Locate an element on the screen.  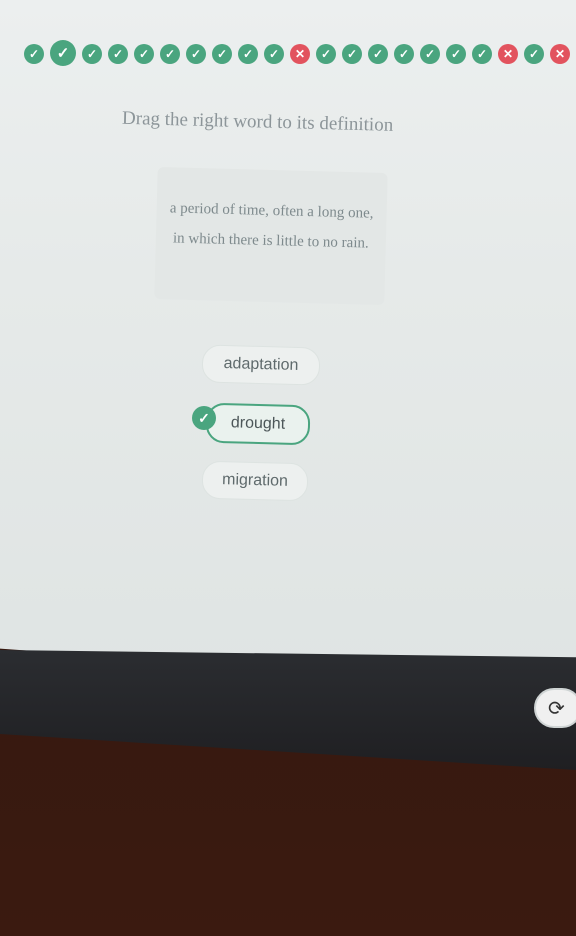
option-label: migration is located at coordinates (255, 480).